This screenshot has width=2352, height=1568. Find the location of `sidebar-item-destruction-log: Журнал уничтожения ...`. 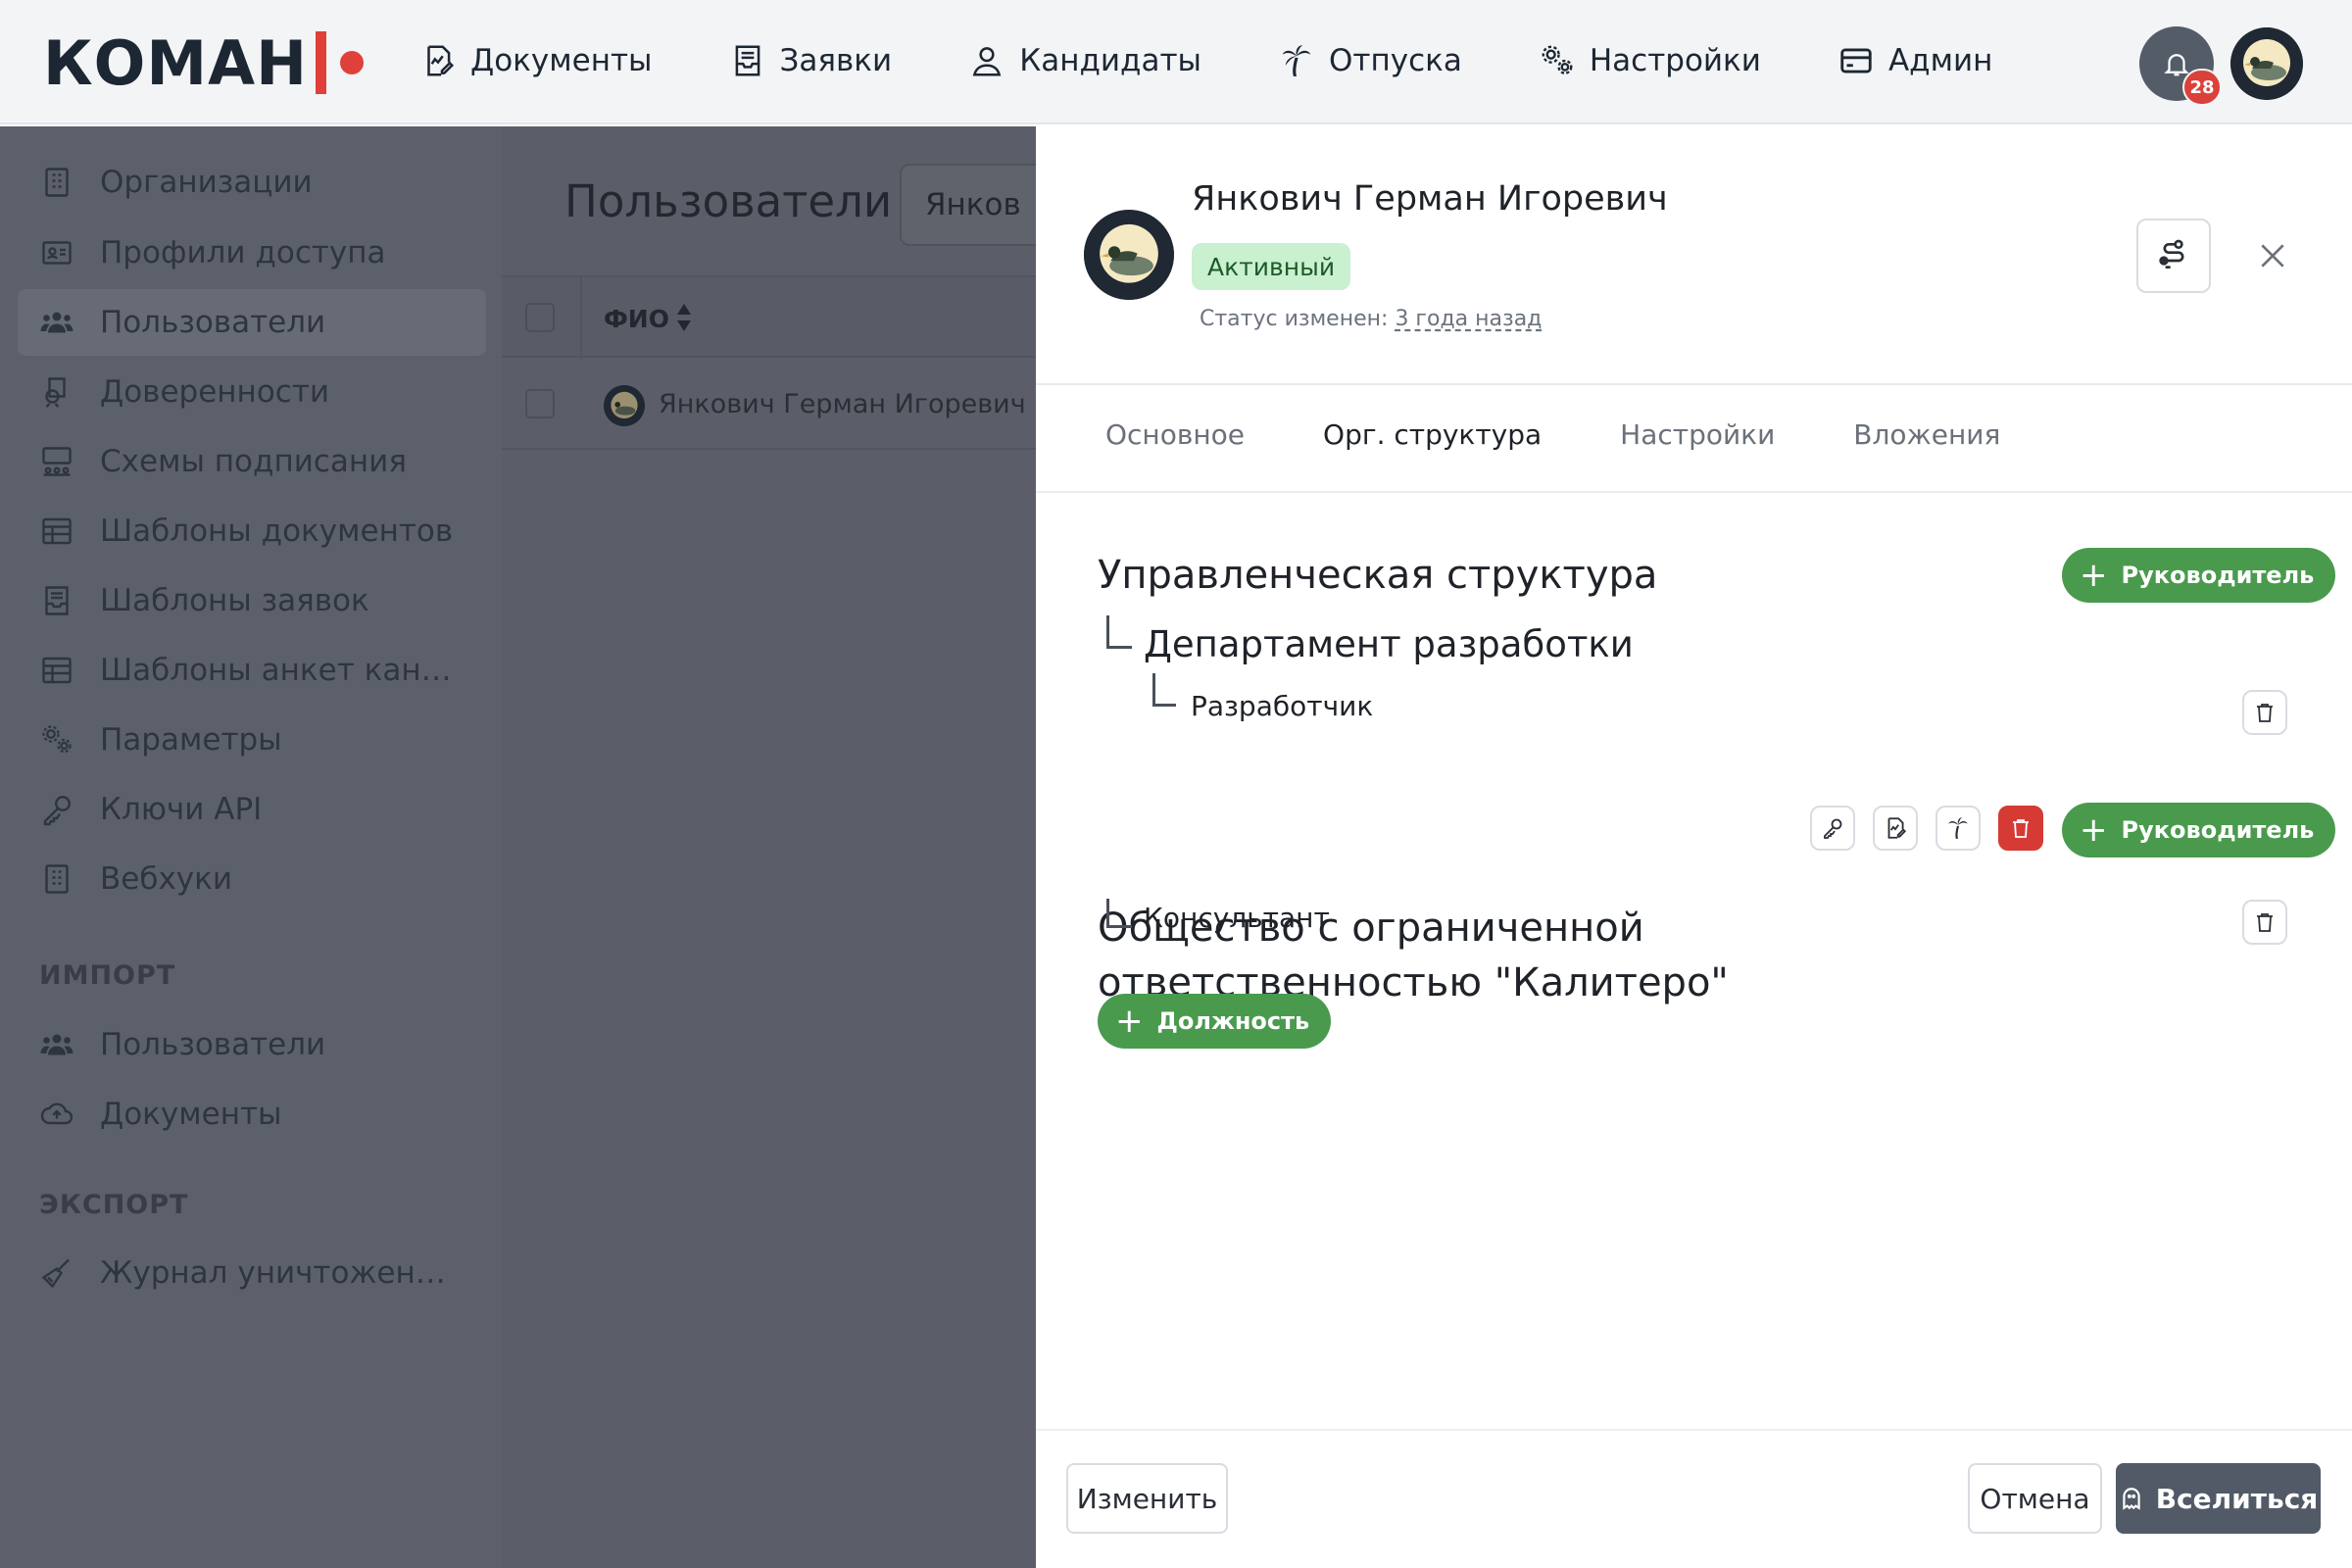

sidebar-item-destruction-log: Журнал уничтожения ... is located at coordinates (252, 1273).